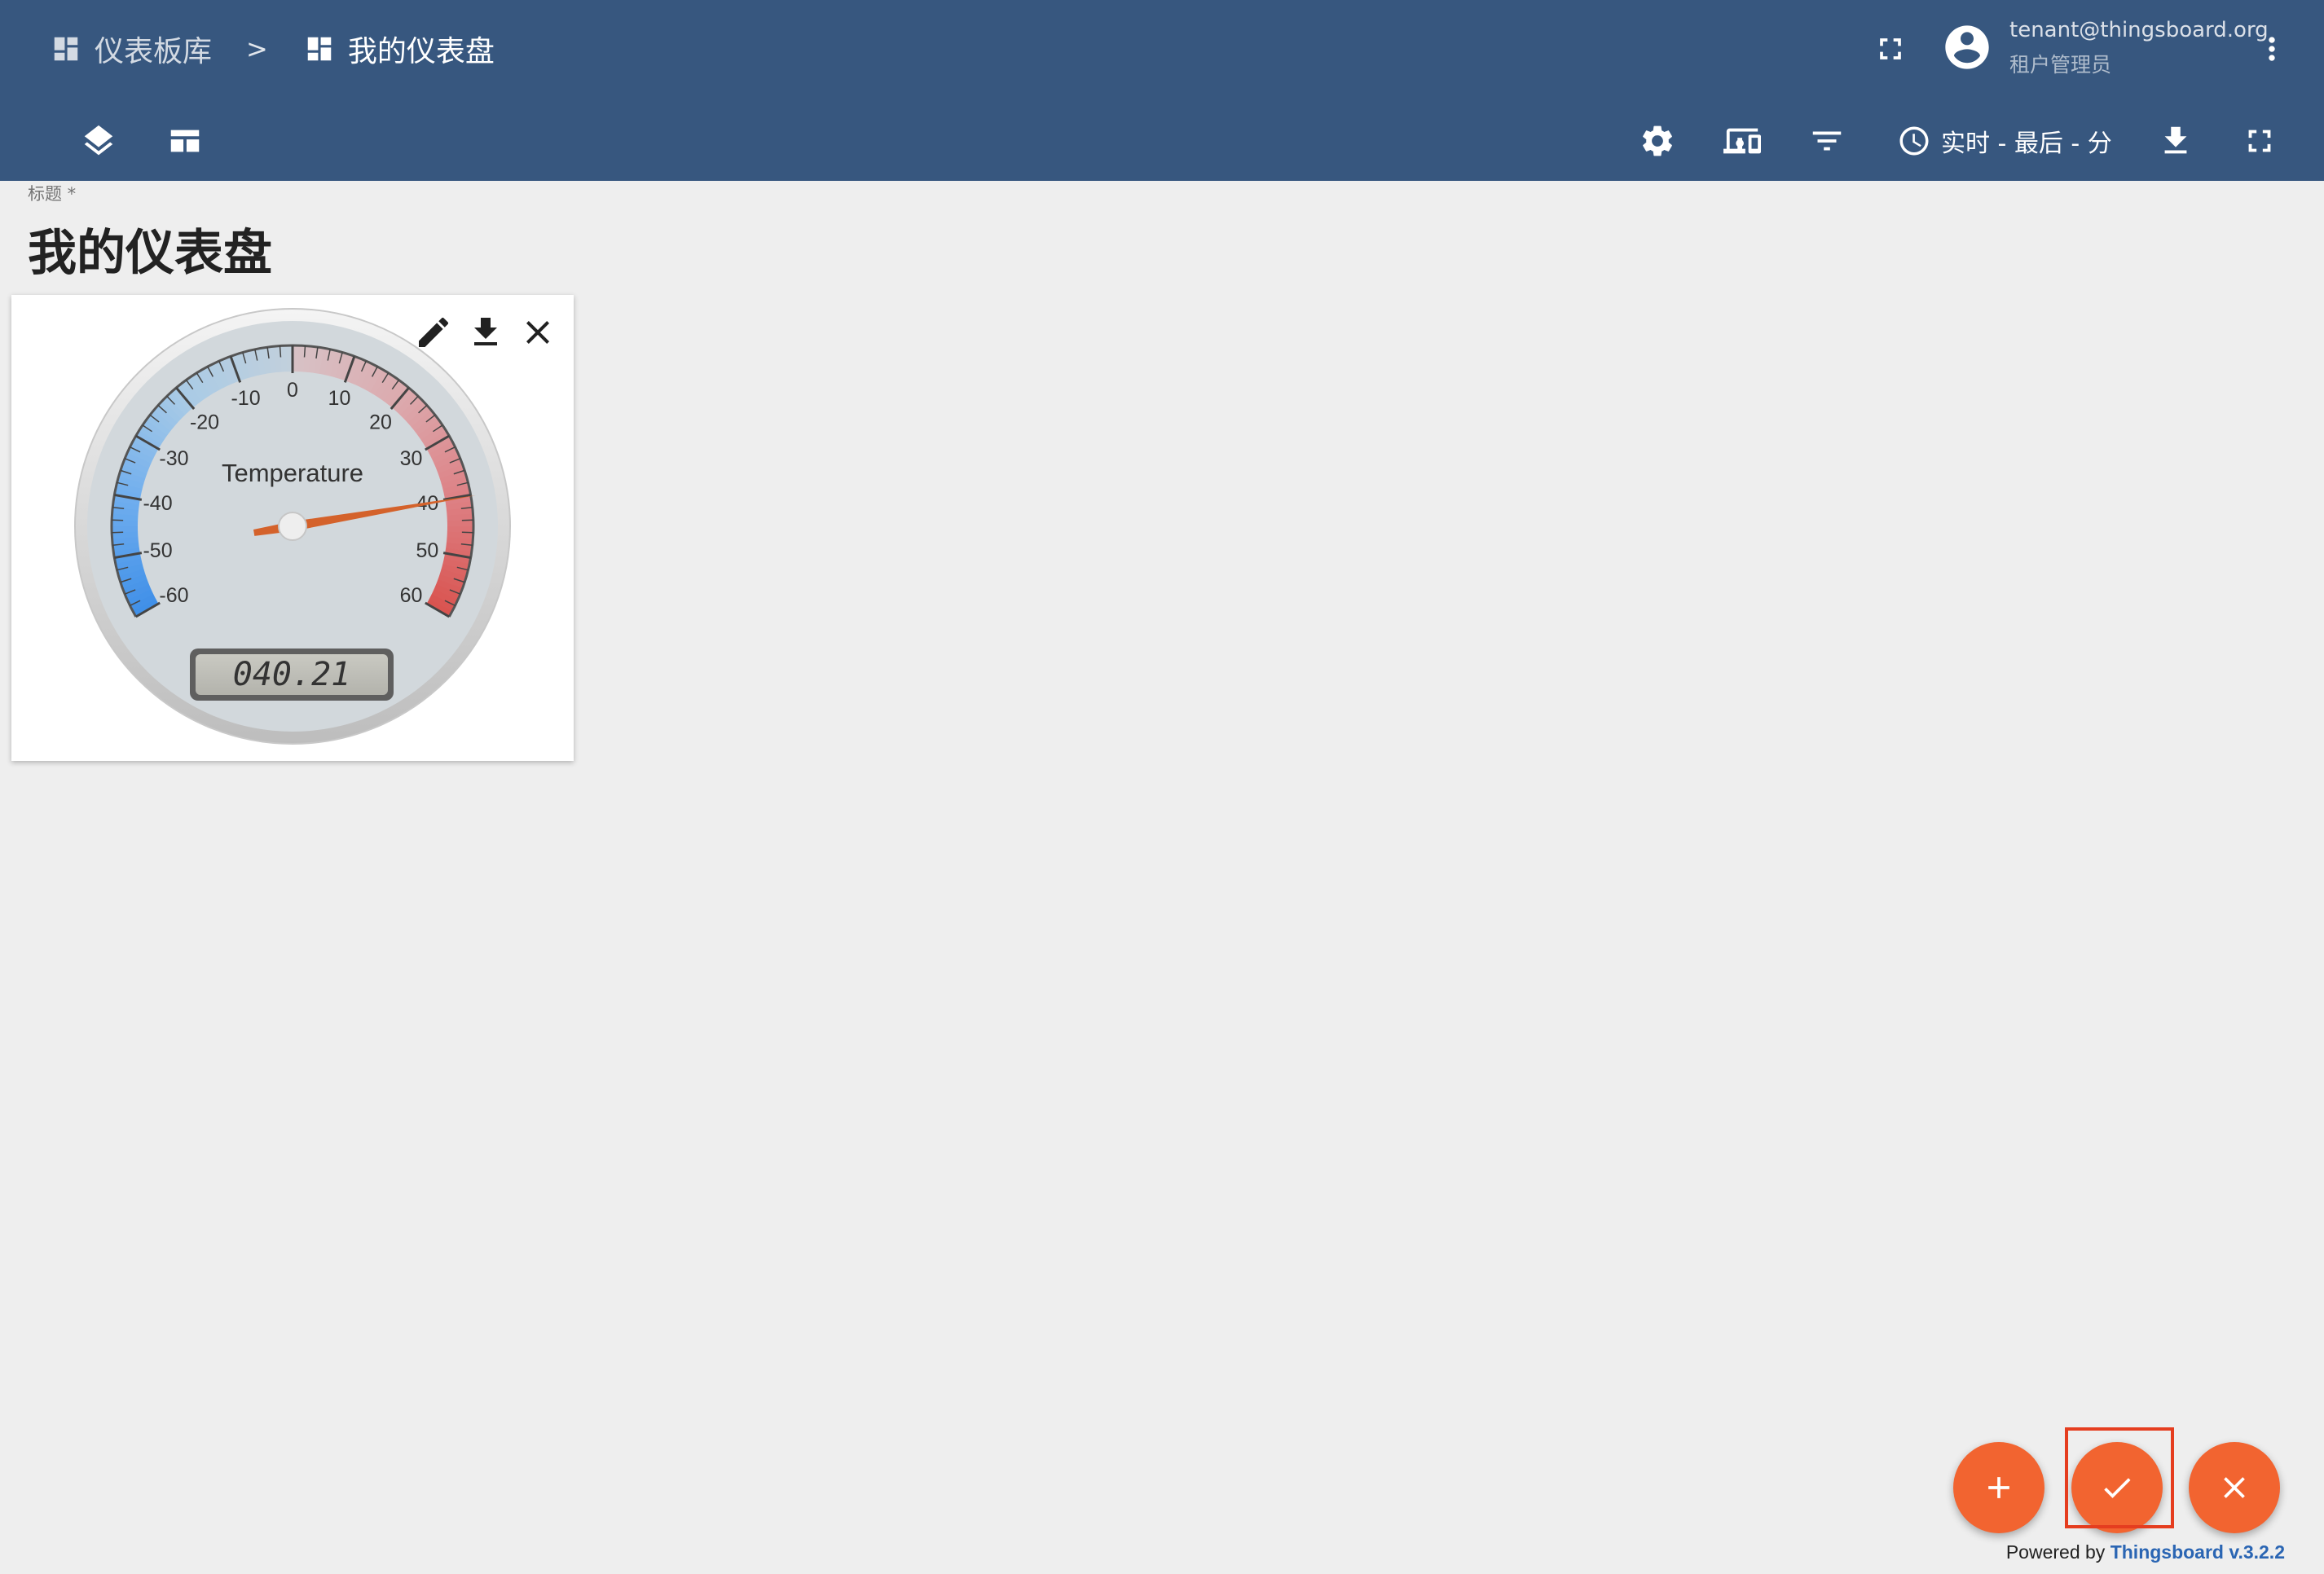 The image size is (2324, 1574). Describe the element at coordinates (99, 141) in the screenshot. I see `layers-icon` at that location.